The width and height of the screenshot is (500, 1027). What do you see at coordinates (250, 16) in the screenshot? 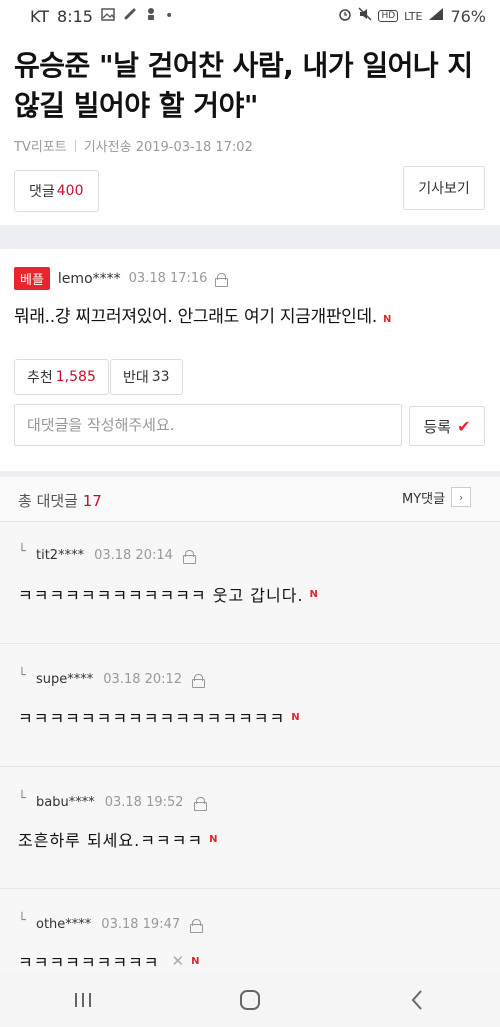
I see `status-bar: KT 8:15 • HD LTE 76%` at bounding box center [250, 16].